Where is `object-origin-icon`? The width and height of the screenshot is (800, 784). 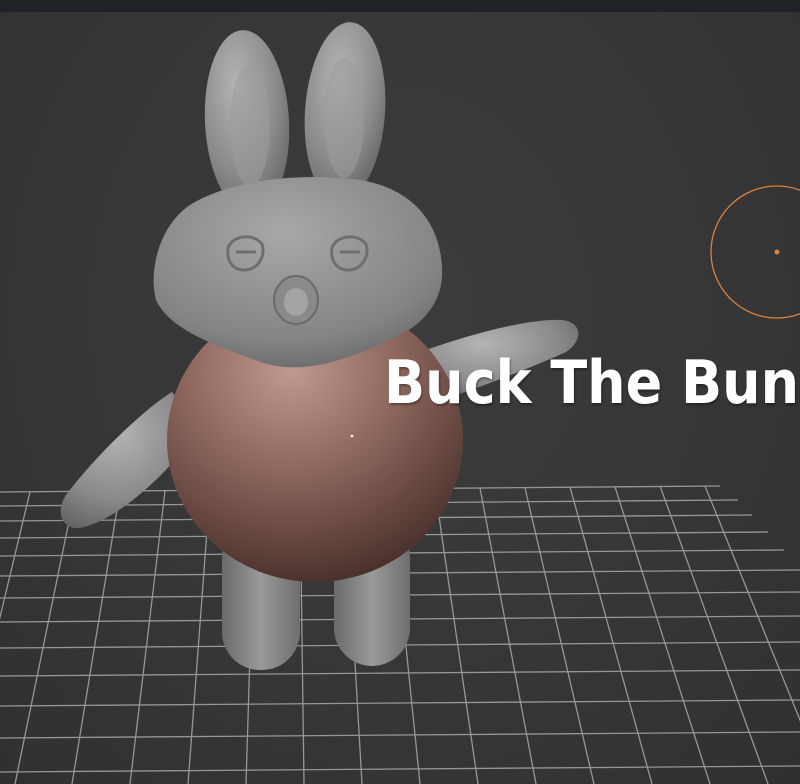
object-origin-icon is located at coordinates (352, 436).